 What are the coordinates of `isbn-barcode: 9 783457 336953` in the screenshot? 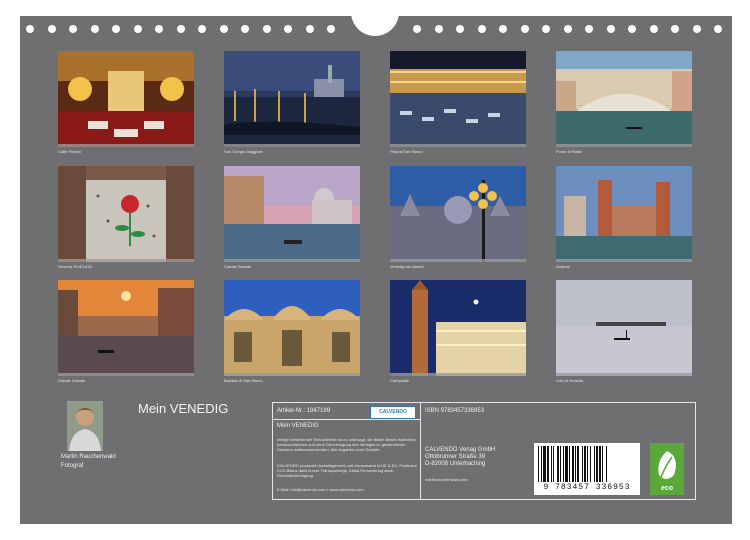 It's located at (587, 469).